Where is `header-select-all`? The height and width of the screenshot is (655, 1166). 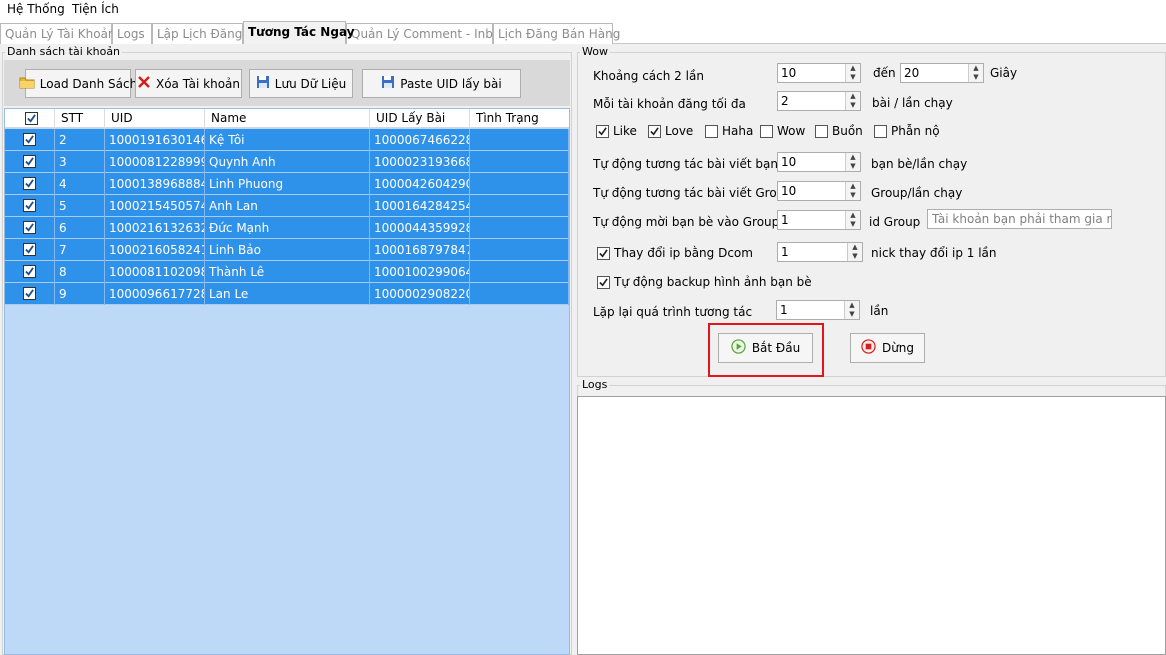
header-select-all is located at coordinates (30, 118).